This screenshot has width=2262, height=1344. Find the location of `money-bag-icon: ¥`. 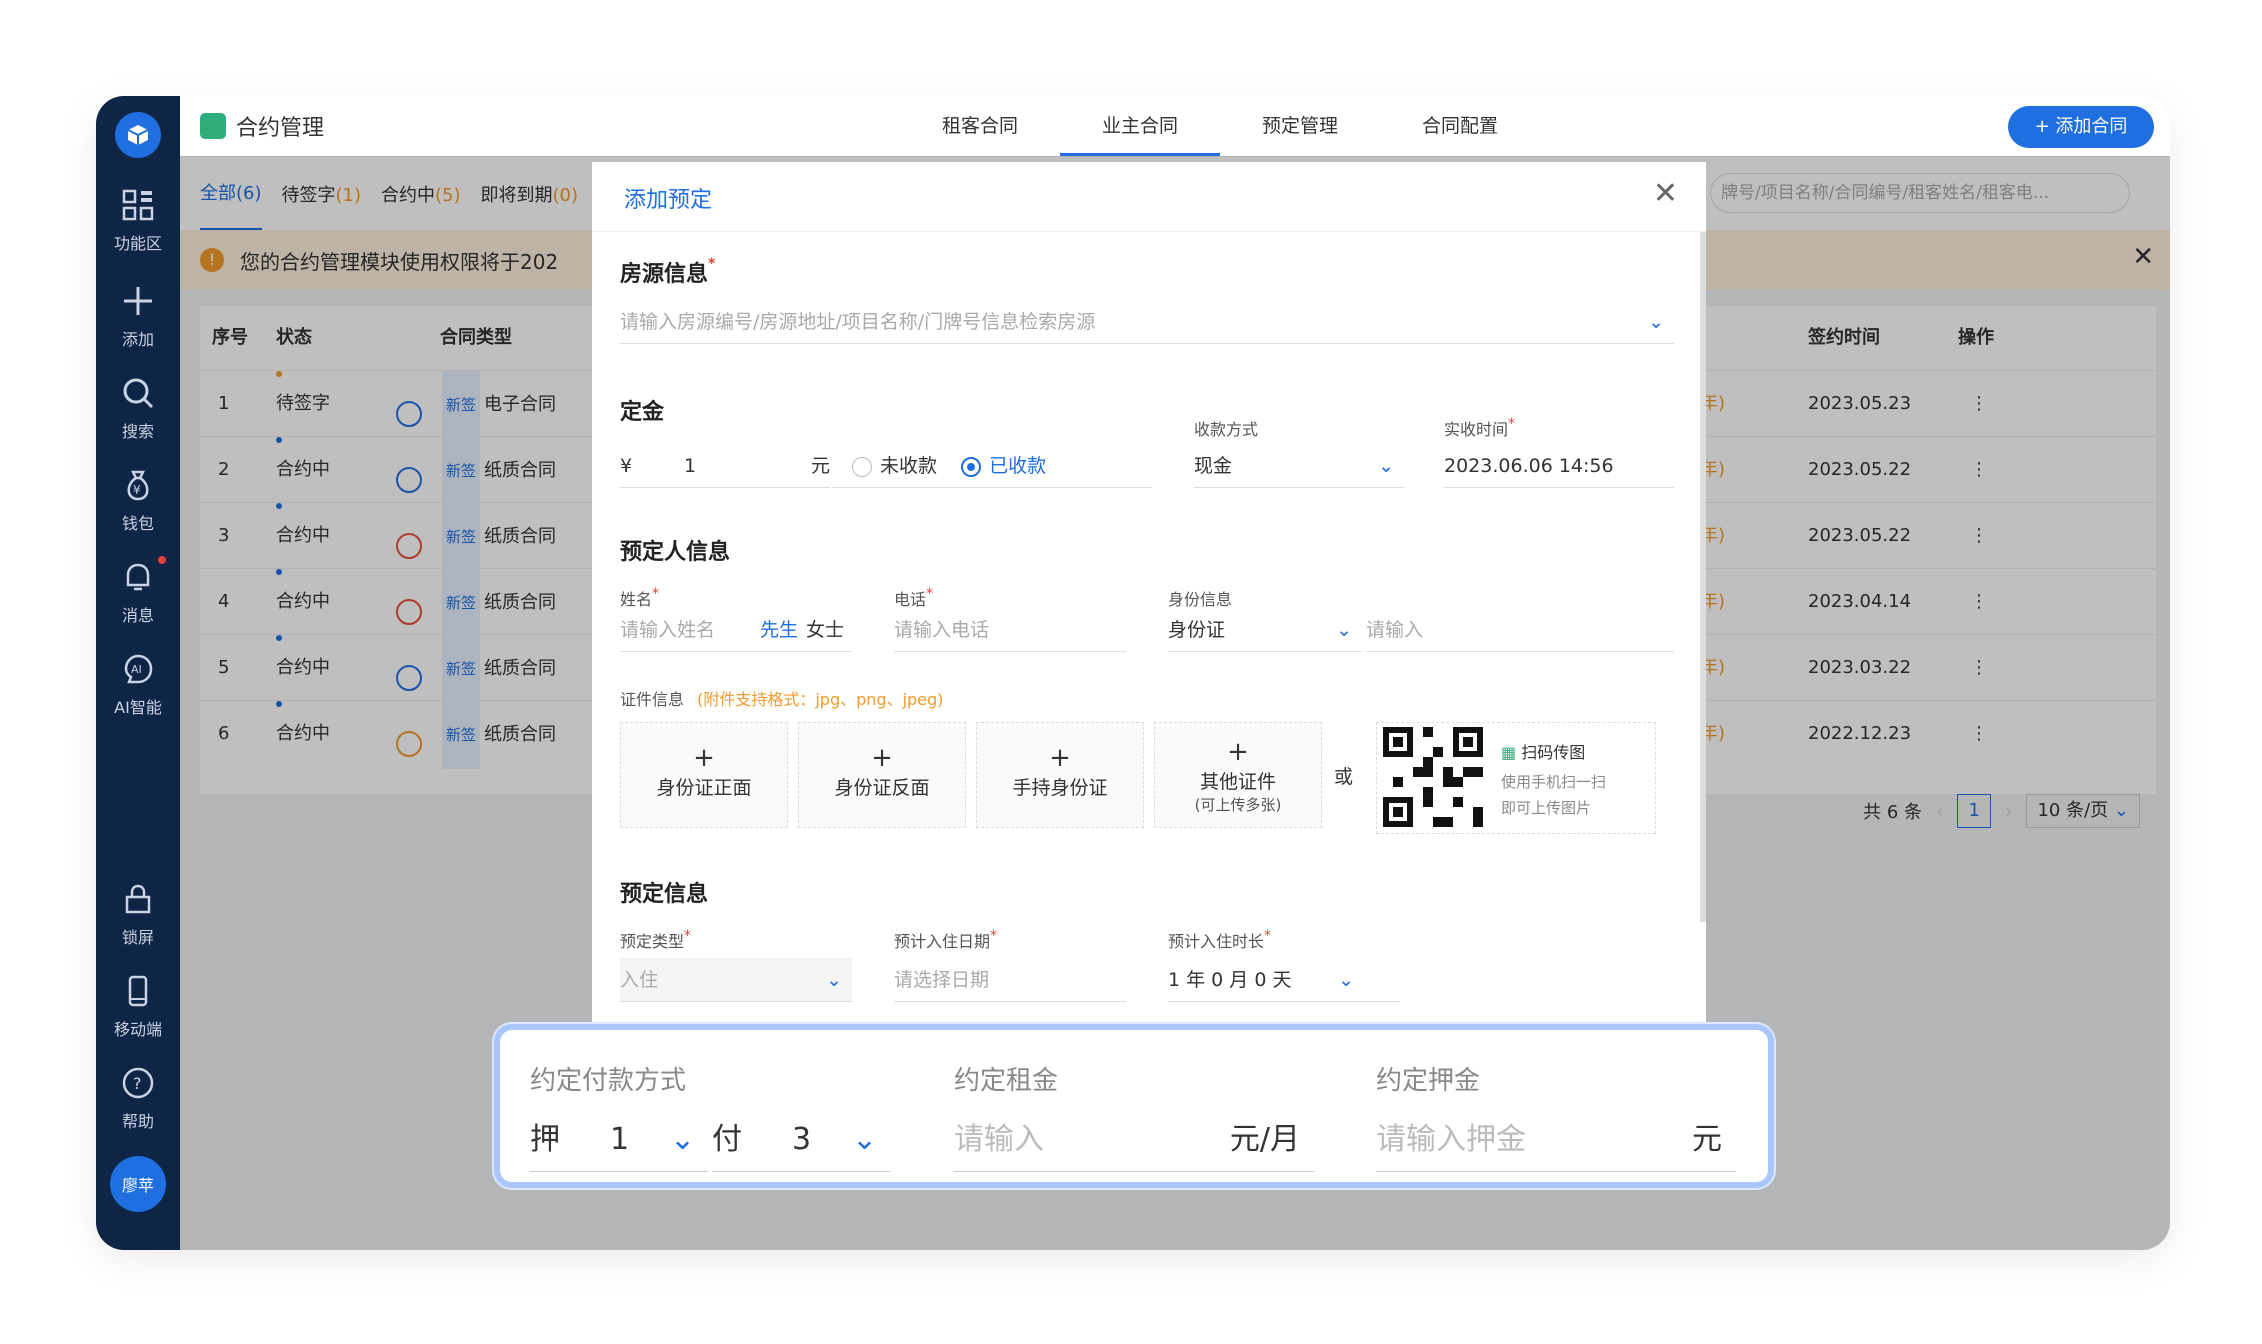

money-bag-icon: ¥ is located at coordinates (138, 485).